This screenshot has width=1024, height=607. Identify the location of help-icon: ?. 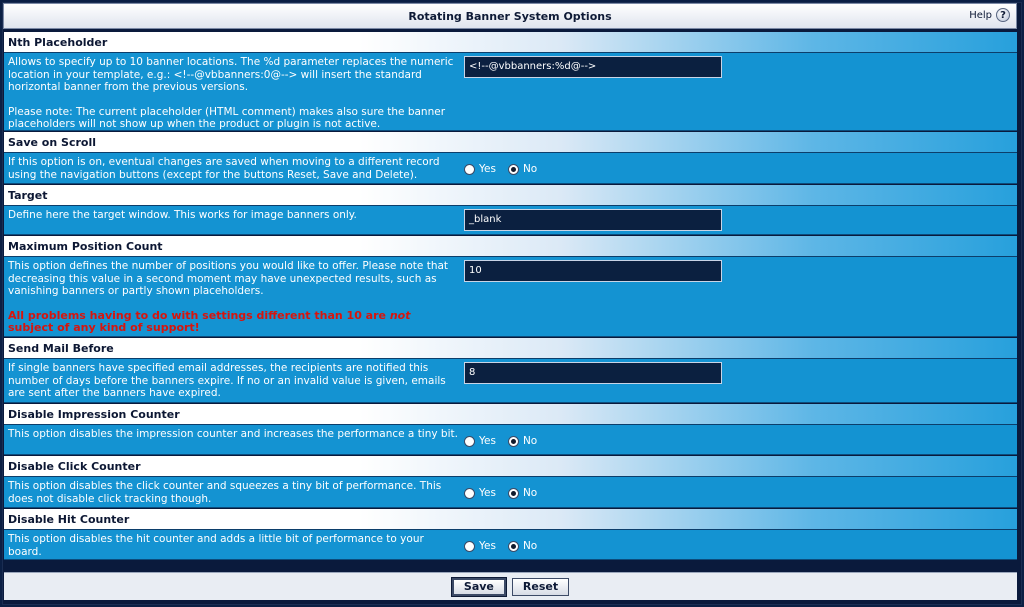
(1003, 15).